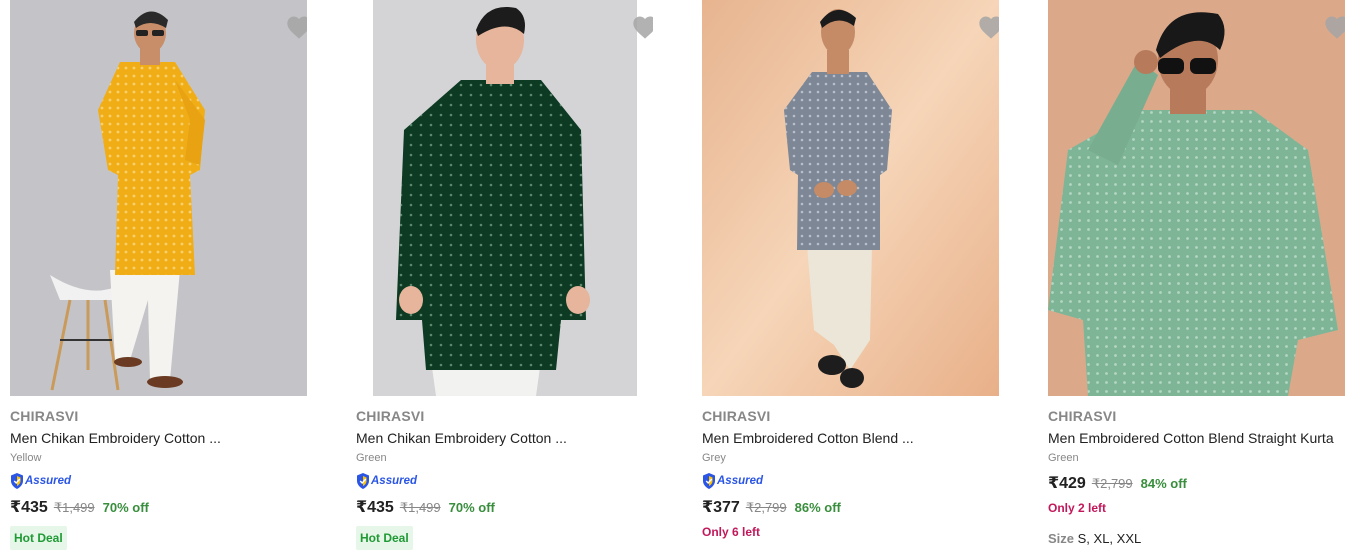  I want to click on product-color: Yellow, so click(26, 458).